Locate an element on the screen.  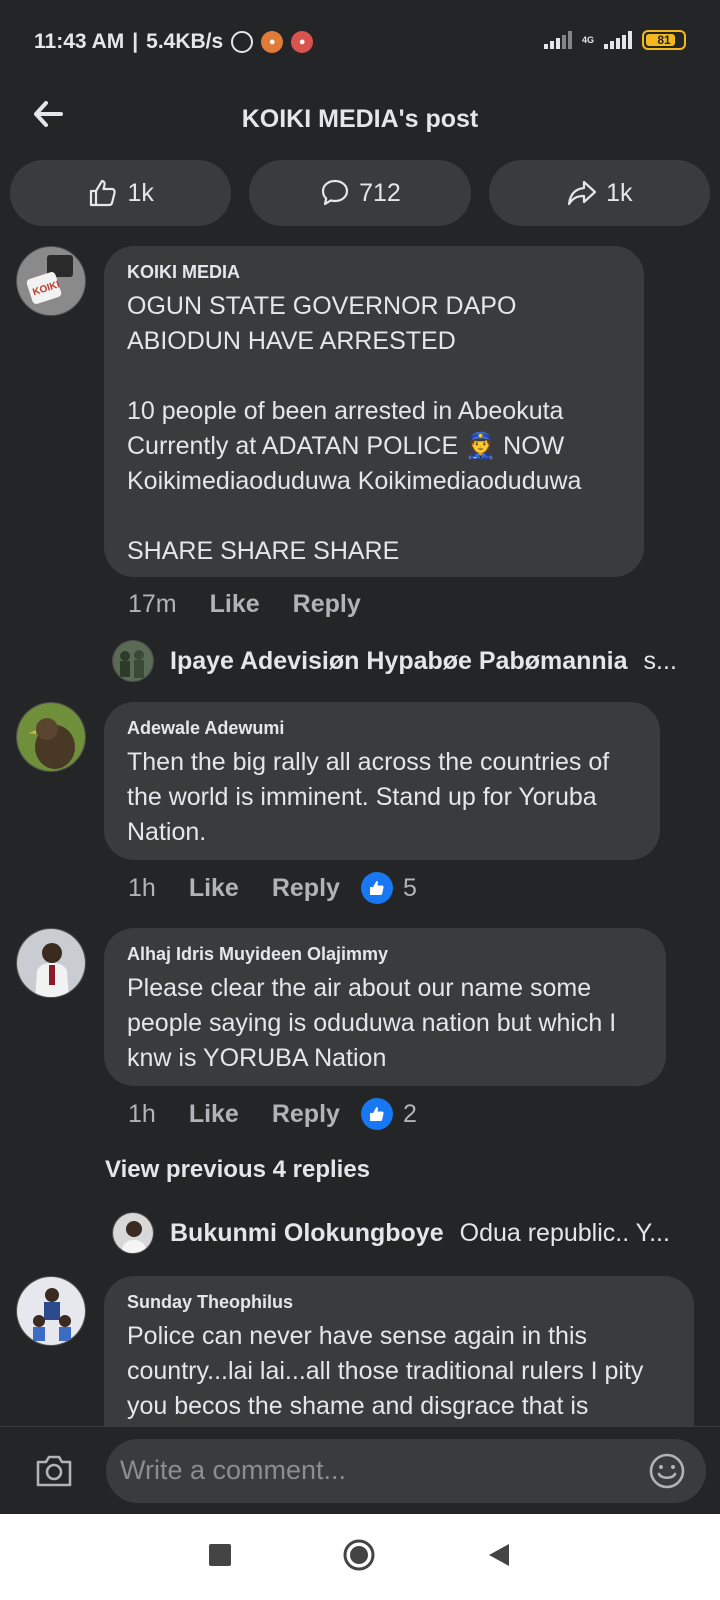
family-photo is located at coordinates (51, 1311).